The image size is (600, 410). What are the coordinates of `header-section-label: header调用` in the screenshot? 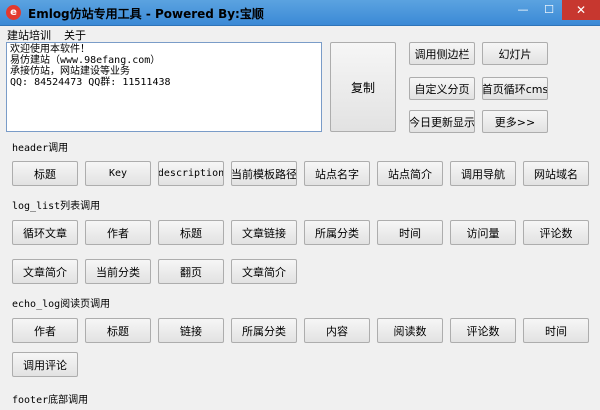 It's located at (40, 148).